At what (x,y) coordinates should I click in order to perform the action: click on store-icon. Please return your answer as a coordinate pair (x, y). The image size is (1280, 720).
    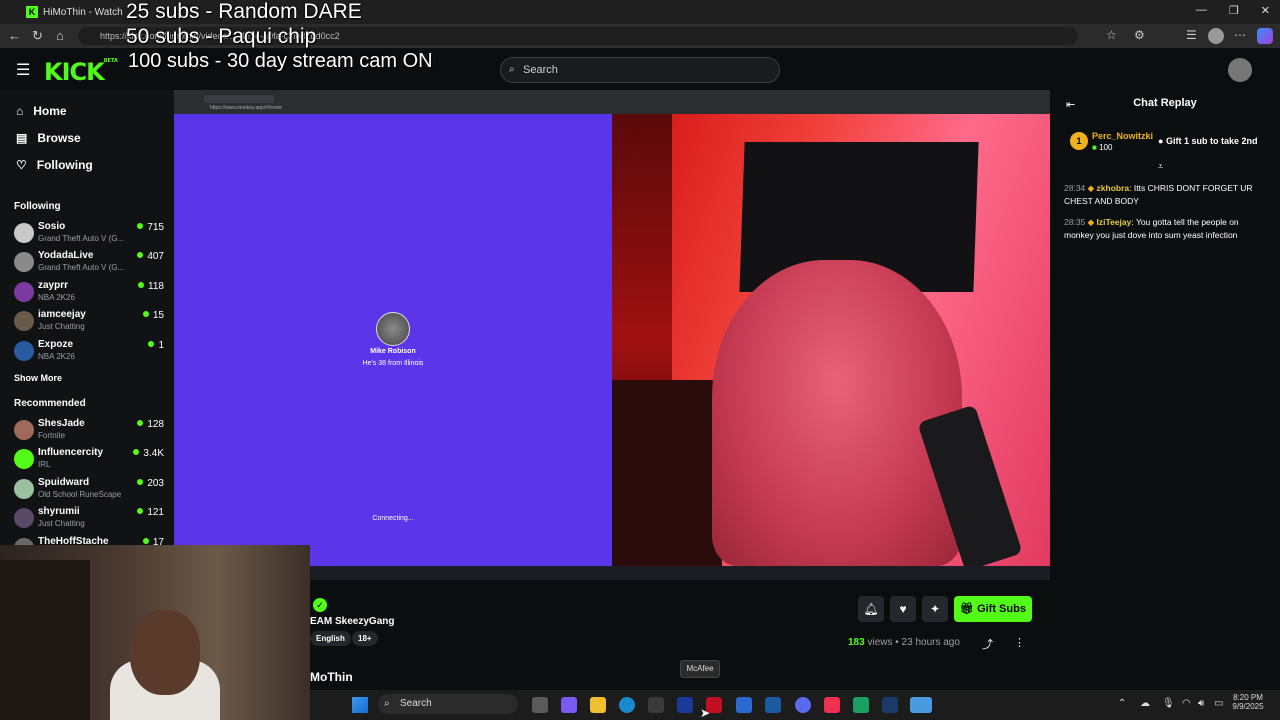
    Looking at the image, I should click on (656, 705).